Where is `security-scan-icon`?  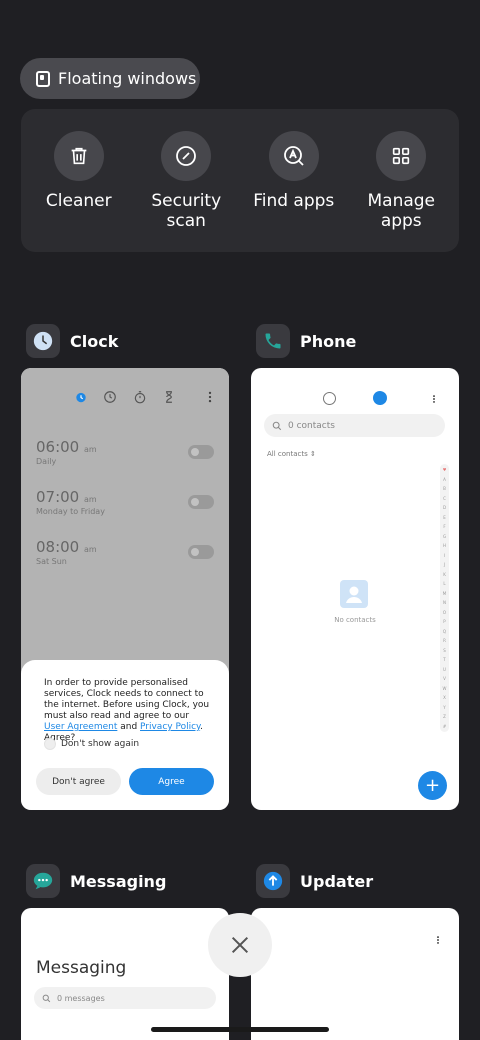
security-scan-icon is located at coordinates (186, 156).